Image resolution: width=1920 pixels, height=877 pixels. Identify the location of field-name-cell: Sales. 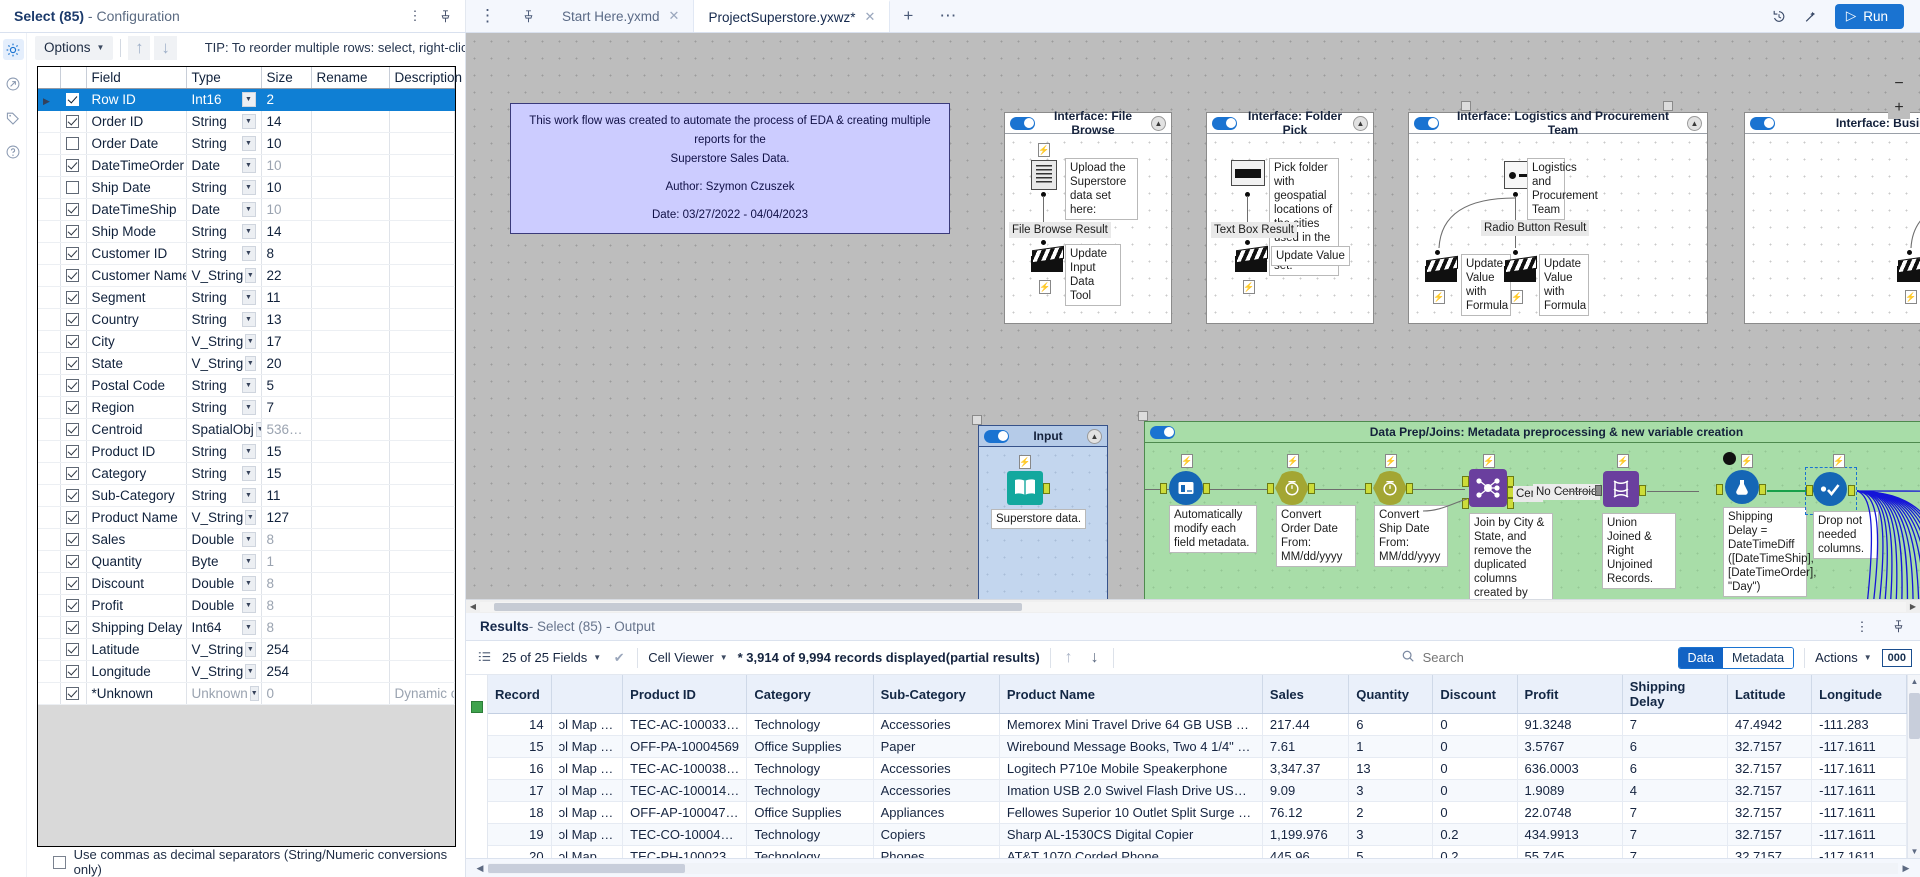
(136, 539).